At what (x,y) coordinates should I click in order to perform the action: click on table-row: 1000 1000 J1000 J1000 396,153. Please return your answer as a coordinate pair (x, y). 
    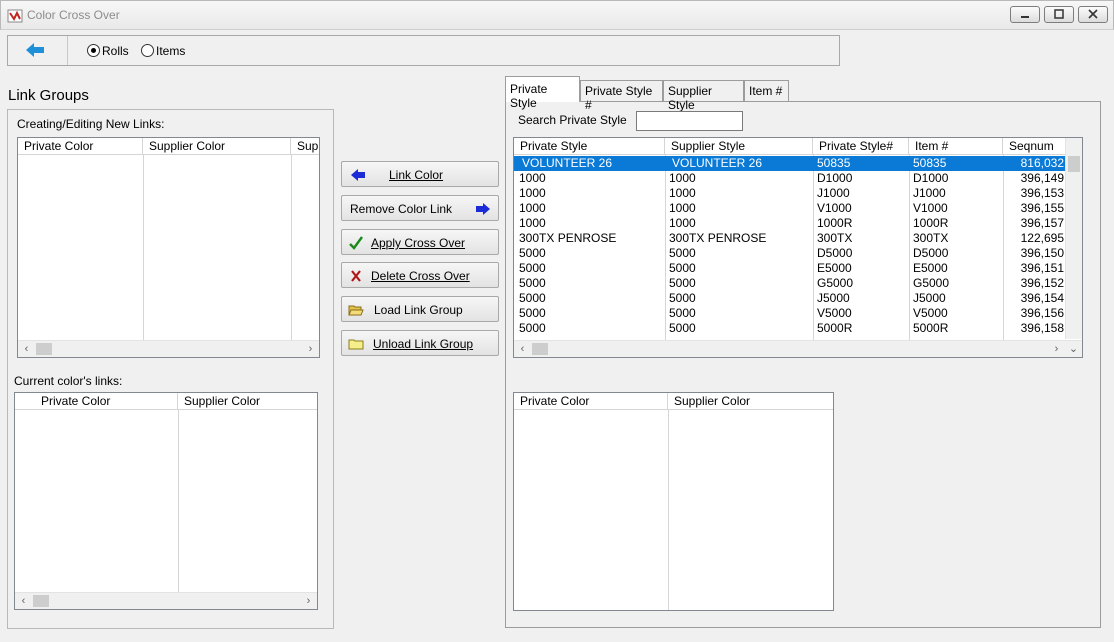
    Looking at the image, I should click on (790, 193).